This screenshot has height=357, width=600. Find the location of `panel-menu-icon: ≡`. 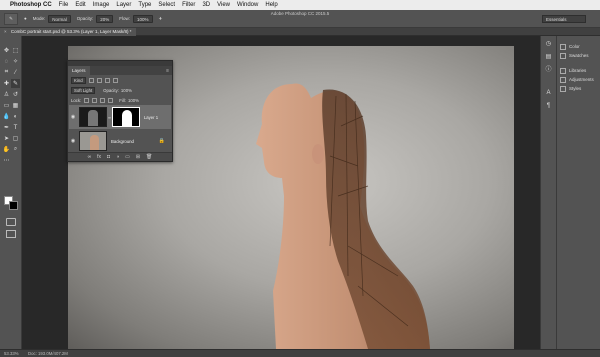

panel-menu-icon: ≡ is located at coordinates (167, 71).